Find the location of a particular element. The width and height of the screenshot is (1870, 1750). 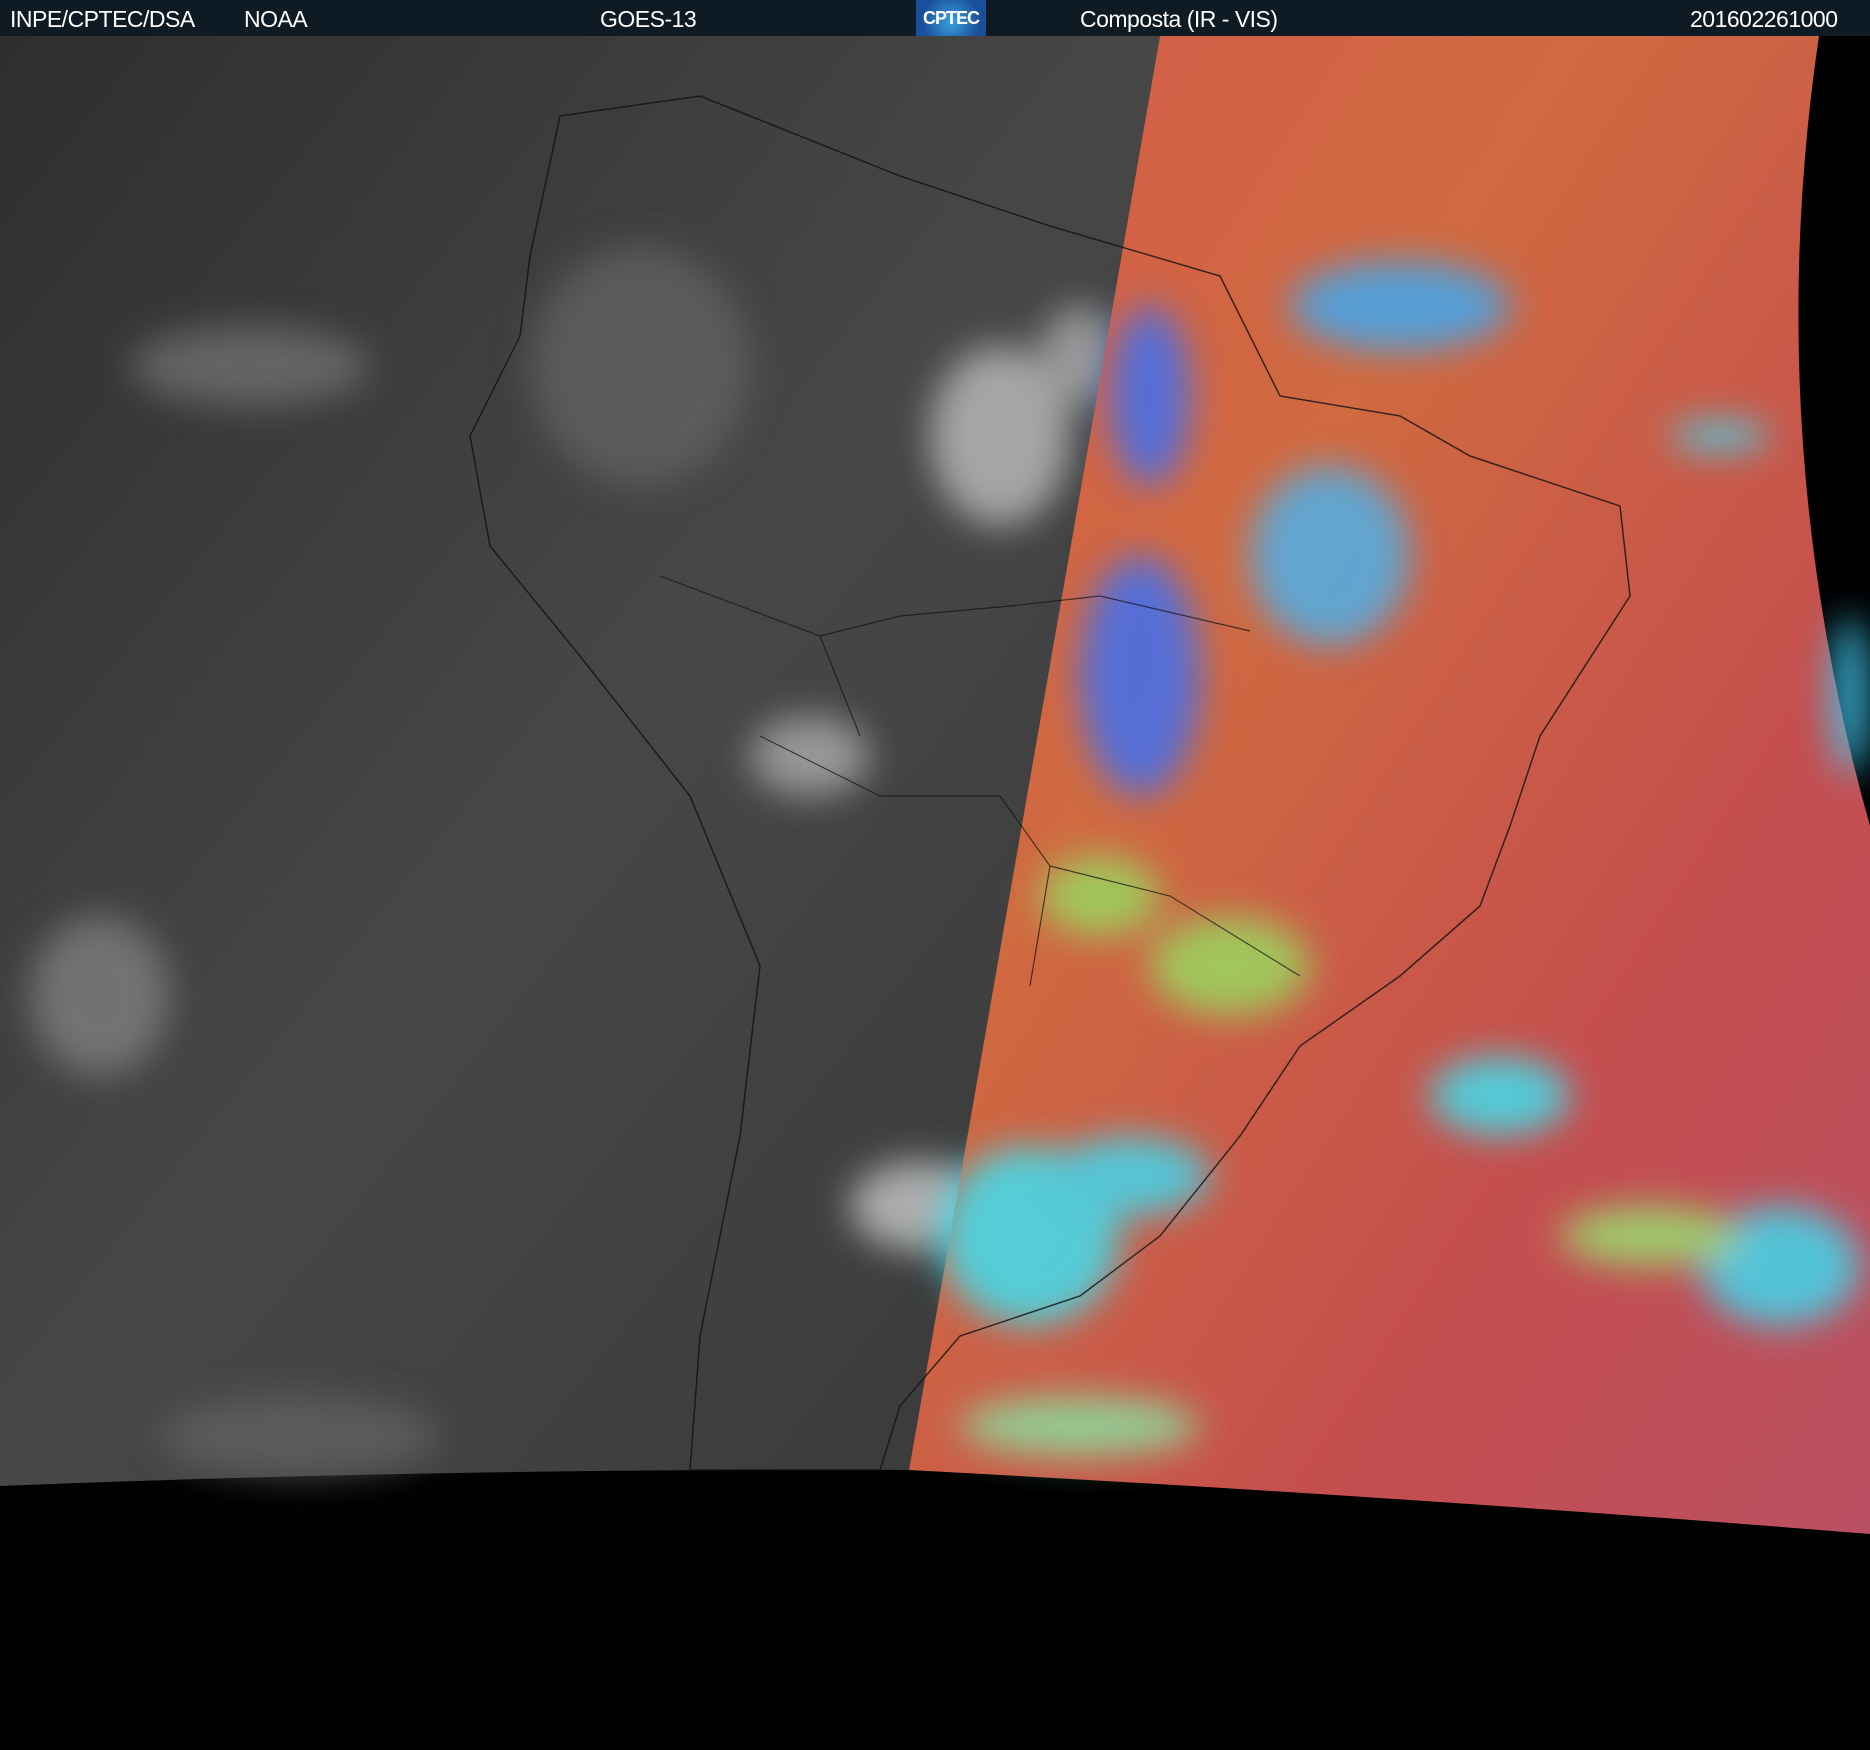

cptec-logo: CPTEC is located at coordinates (951, 18).